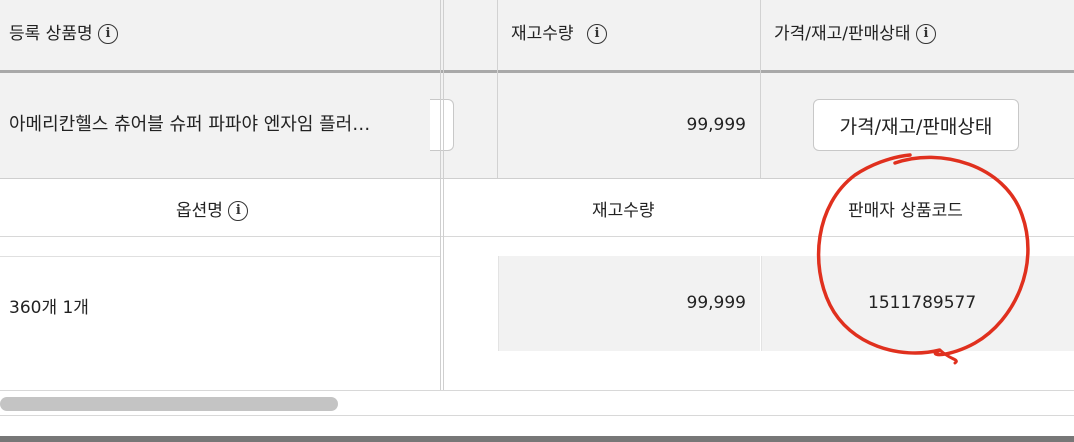 This screenshot has width=1074, height=442. I want to click on header-price-status: 가격/재고/판매상태 i, so click(855, 31).